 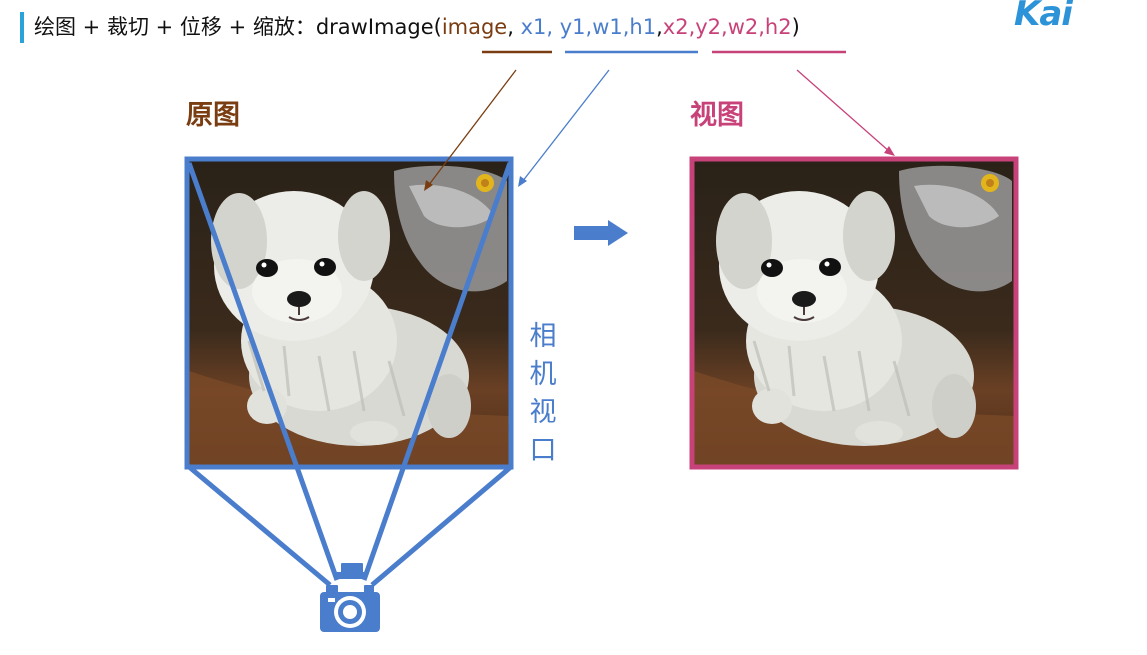 What do you see at coordinates (601, 233) in the screenshot?
I see `right-arrow-icon` at bounding box center [601, 233].